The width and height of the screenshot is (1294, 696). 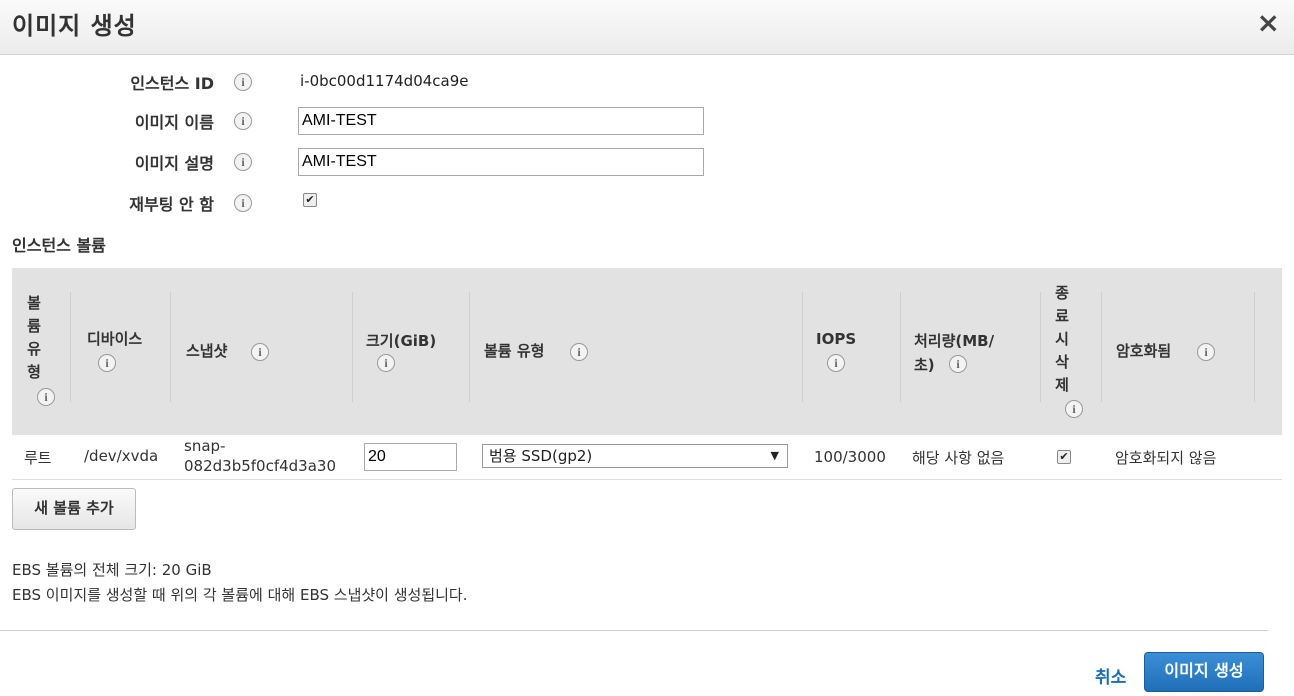 What do you see at coordinates (1268, 22) in the screenshot?
I see `close-icon: ×` at bounding box center [1268, 22].